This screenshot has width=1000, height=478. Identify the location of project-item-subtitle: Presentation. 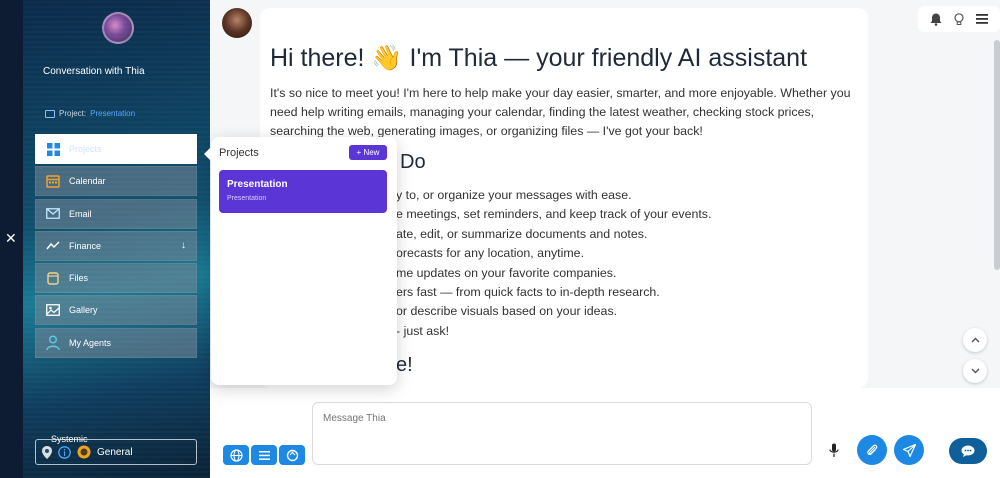
(247, 198).